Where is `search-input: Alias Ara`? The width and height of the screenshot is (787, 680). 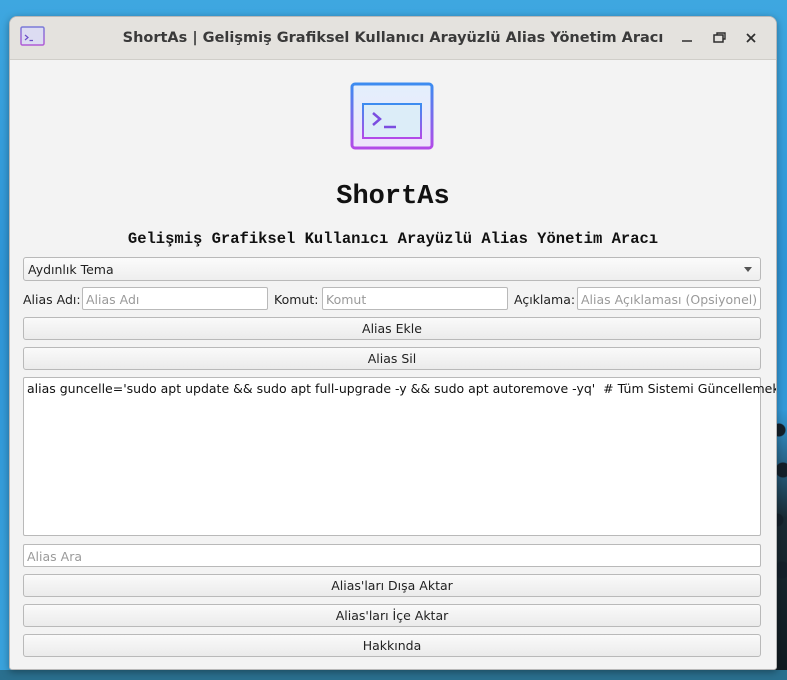
search-input: Alias Ara is located at coordinates (392, 555).